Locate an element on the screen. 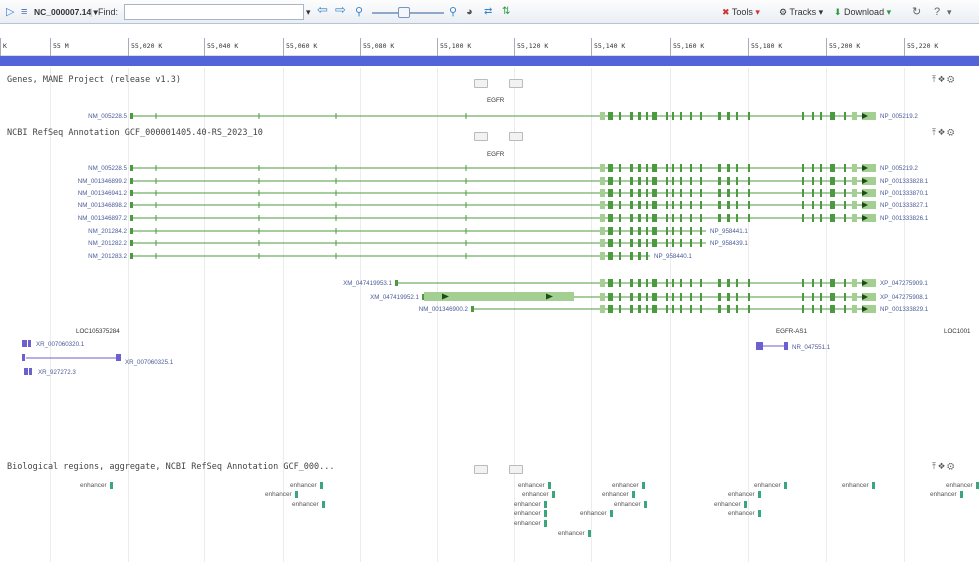  protein-label: NP_005219.2 is located at coordinates (899, 168).